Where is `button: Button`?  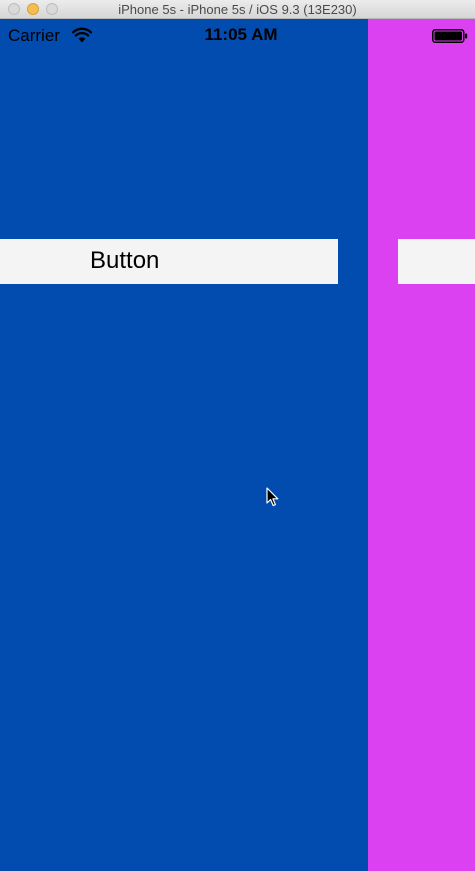
button: Button is located at coordinates (169, 261).